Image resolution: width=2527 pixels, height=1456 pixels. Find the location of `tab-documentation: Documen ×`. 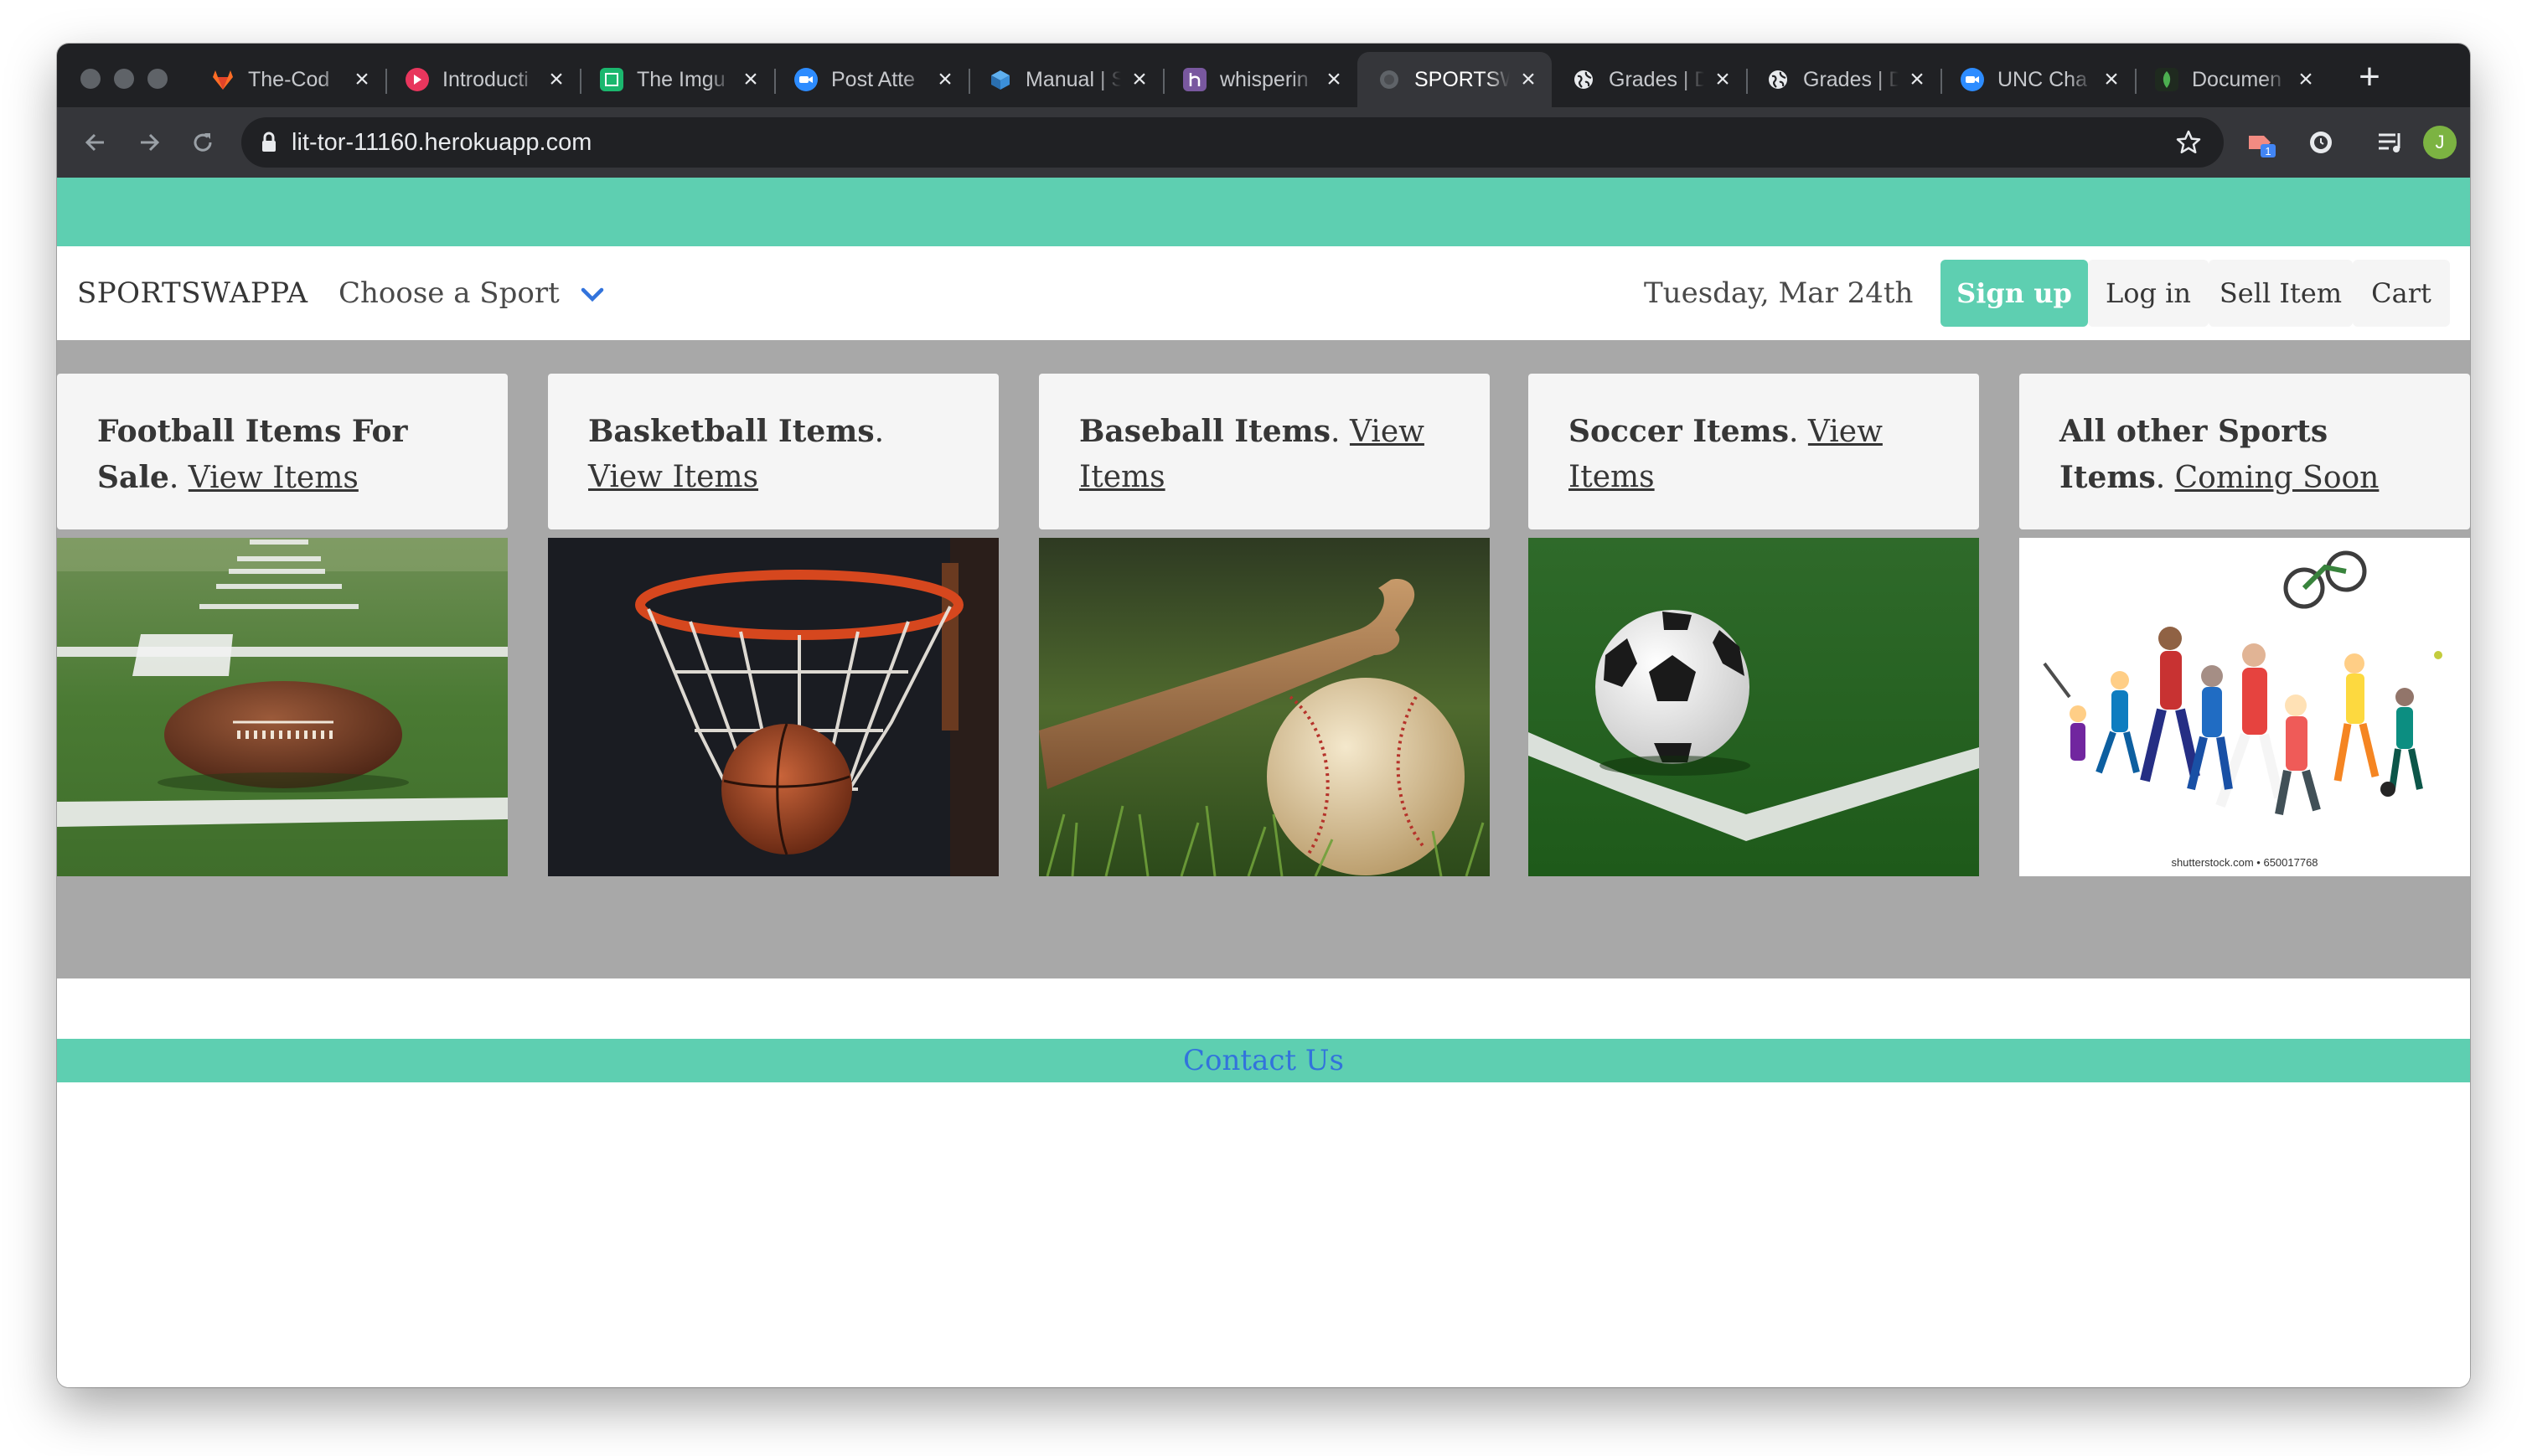

tab-documentation: Documen × is located at coordinates (2232, 79).